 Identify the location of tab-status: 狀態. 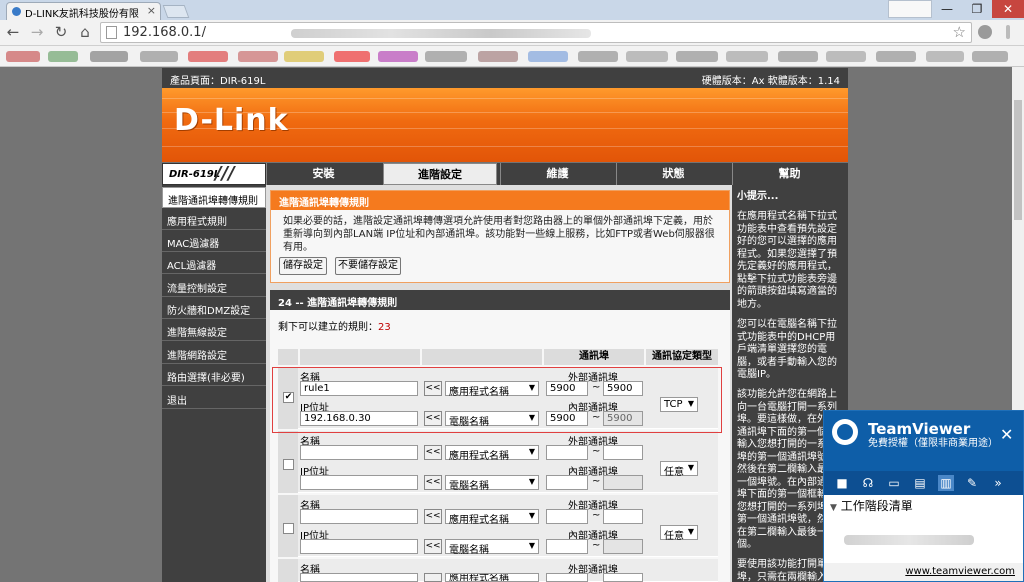
(673, 174).